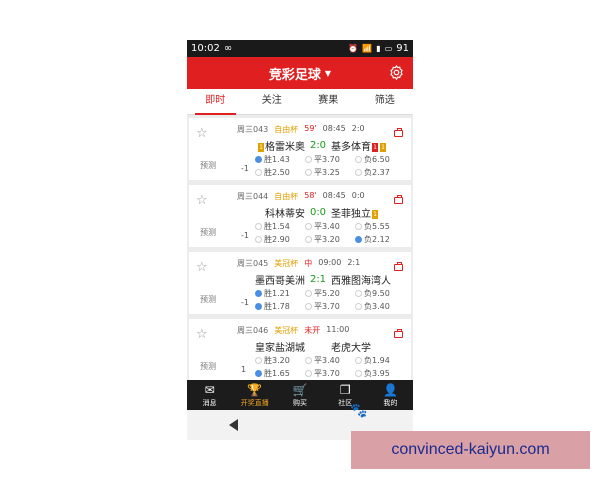  I want to click on teams-row: 科林蒂安 0:0 圣菲独立 1, so click(320, 212).